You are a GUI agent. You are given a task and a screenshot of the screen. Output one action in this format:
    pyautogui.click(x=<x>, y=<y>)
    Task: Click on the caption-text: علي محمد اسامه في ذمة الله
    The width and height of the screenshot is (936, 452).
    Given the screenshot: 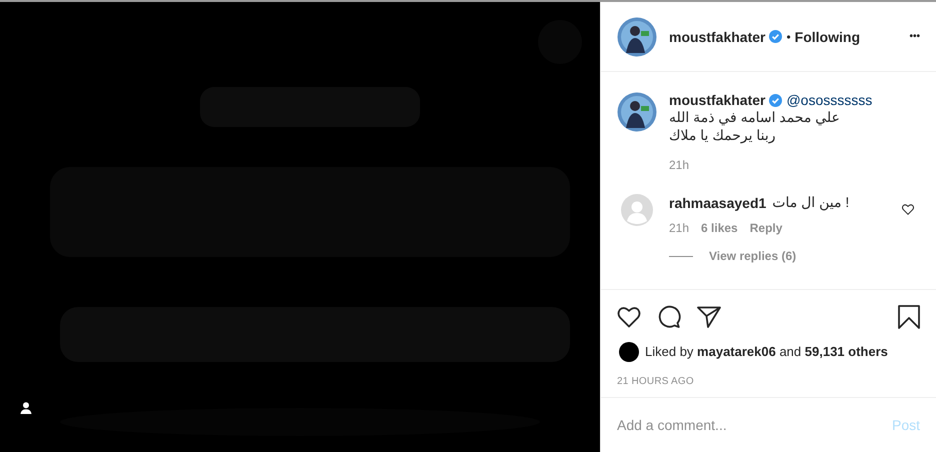 What is the action you would take?
    pyautogui.click(x=754, y=117)
    